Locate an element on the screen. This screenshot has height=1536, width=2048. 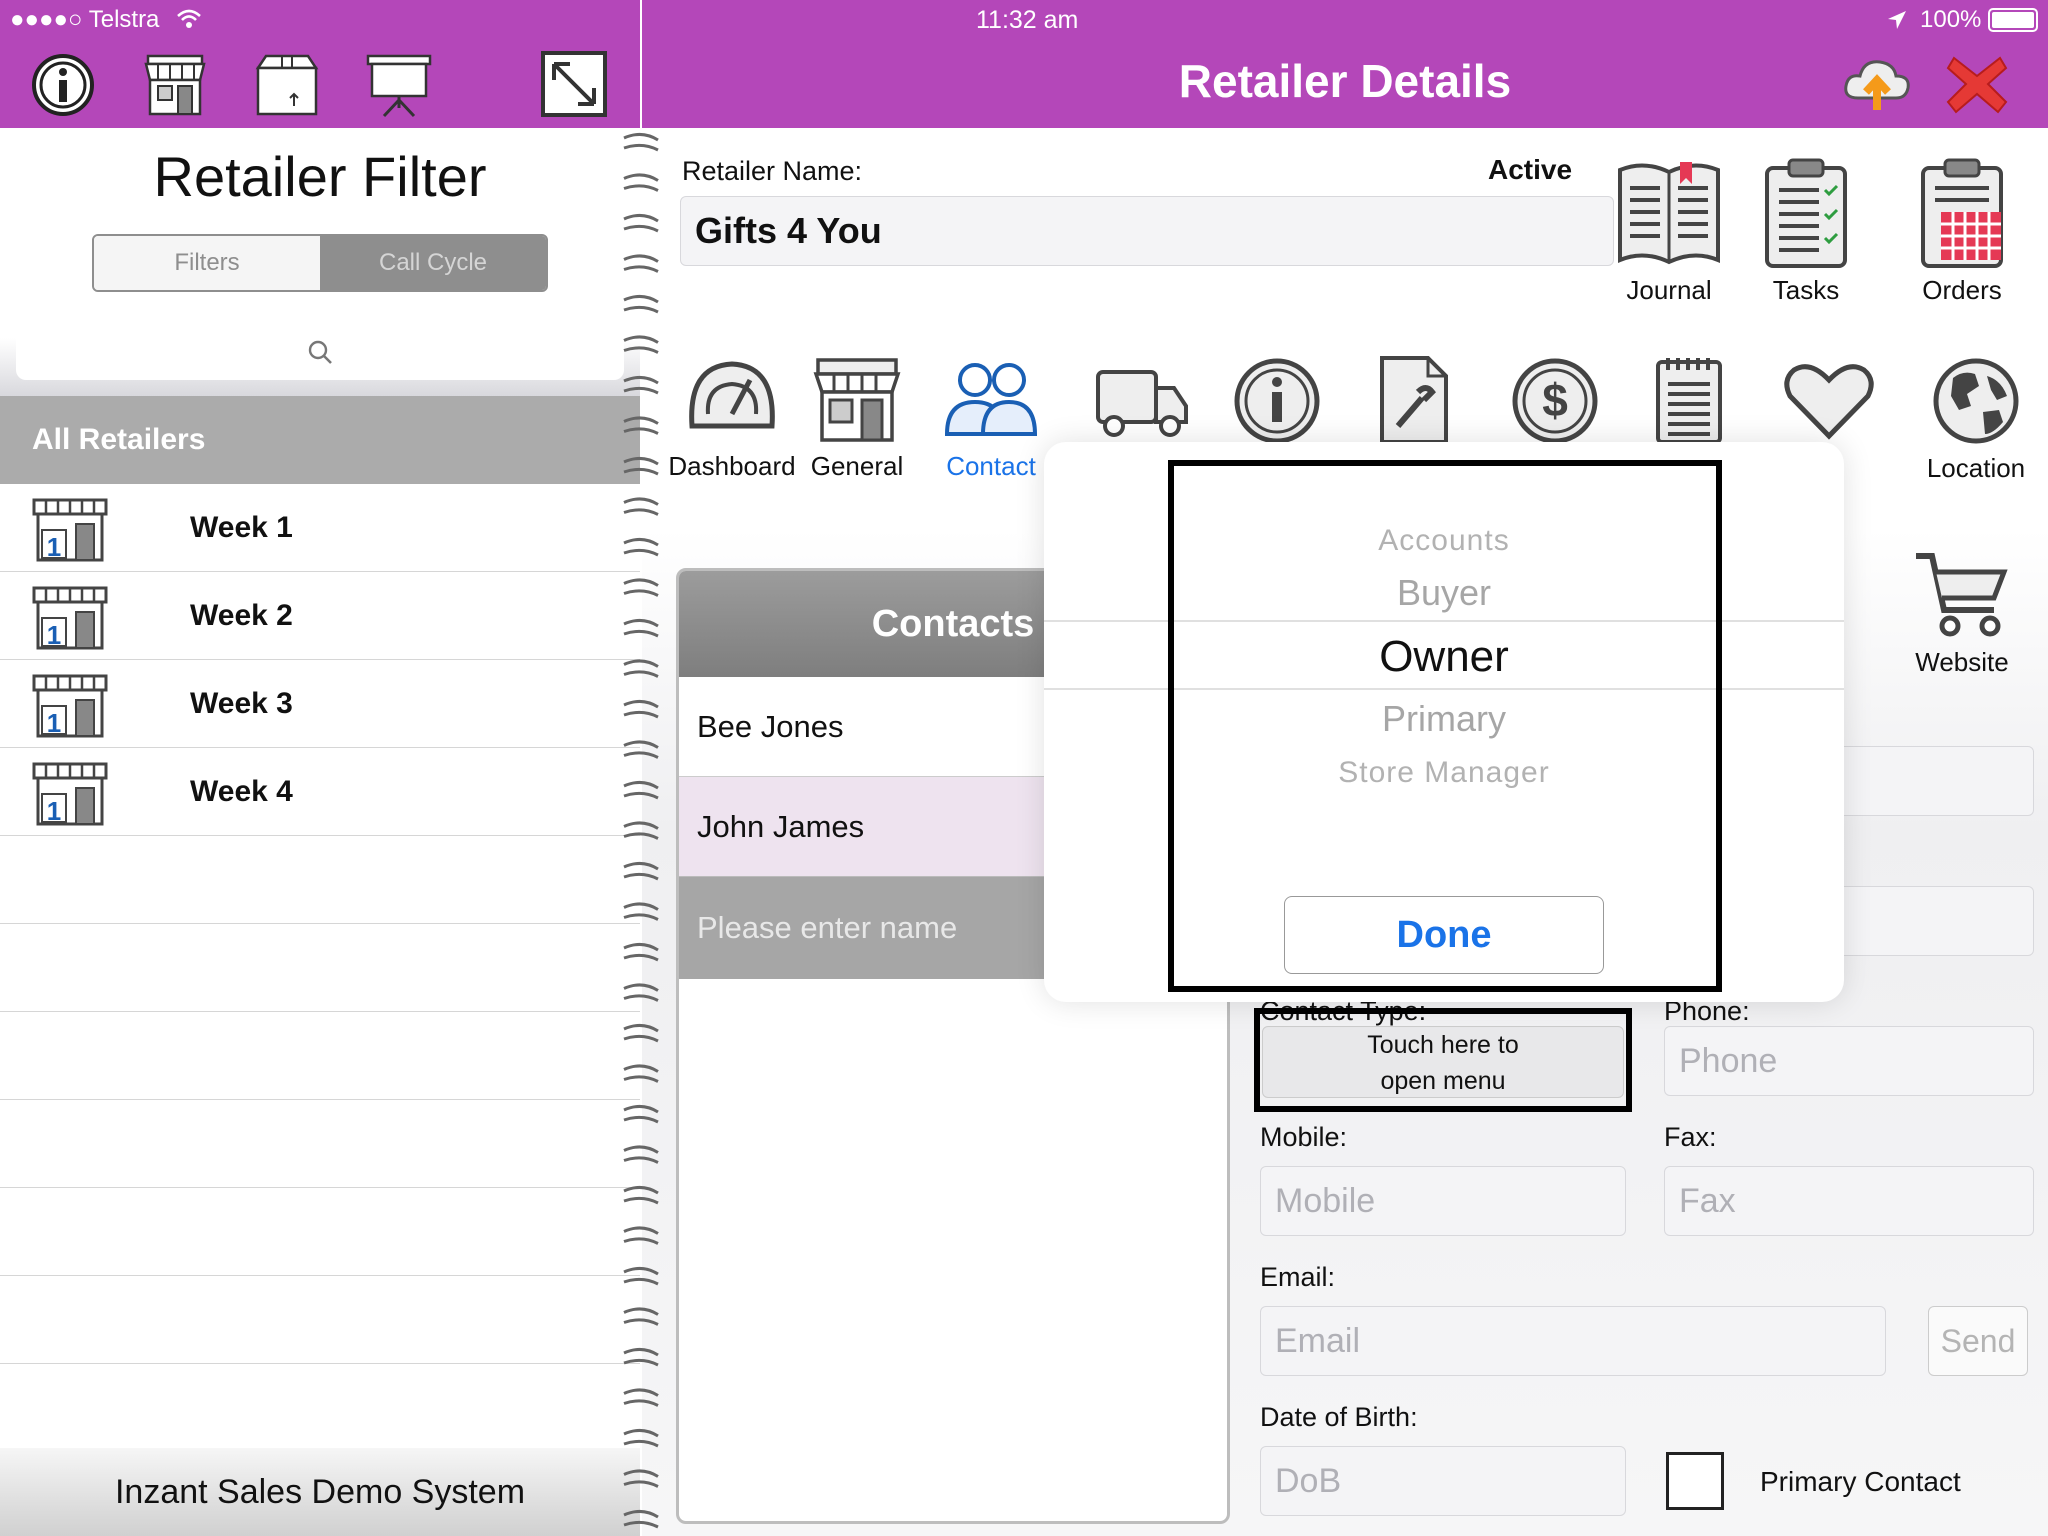
picker-highlight-box is located at coordinates (1445, 726).